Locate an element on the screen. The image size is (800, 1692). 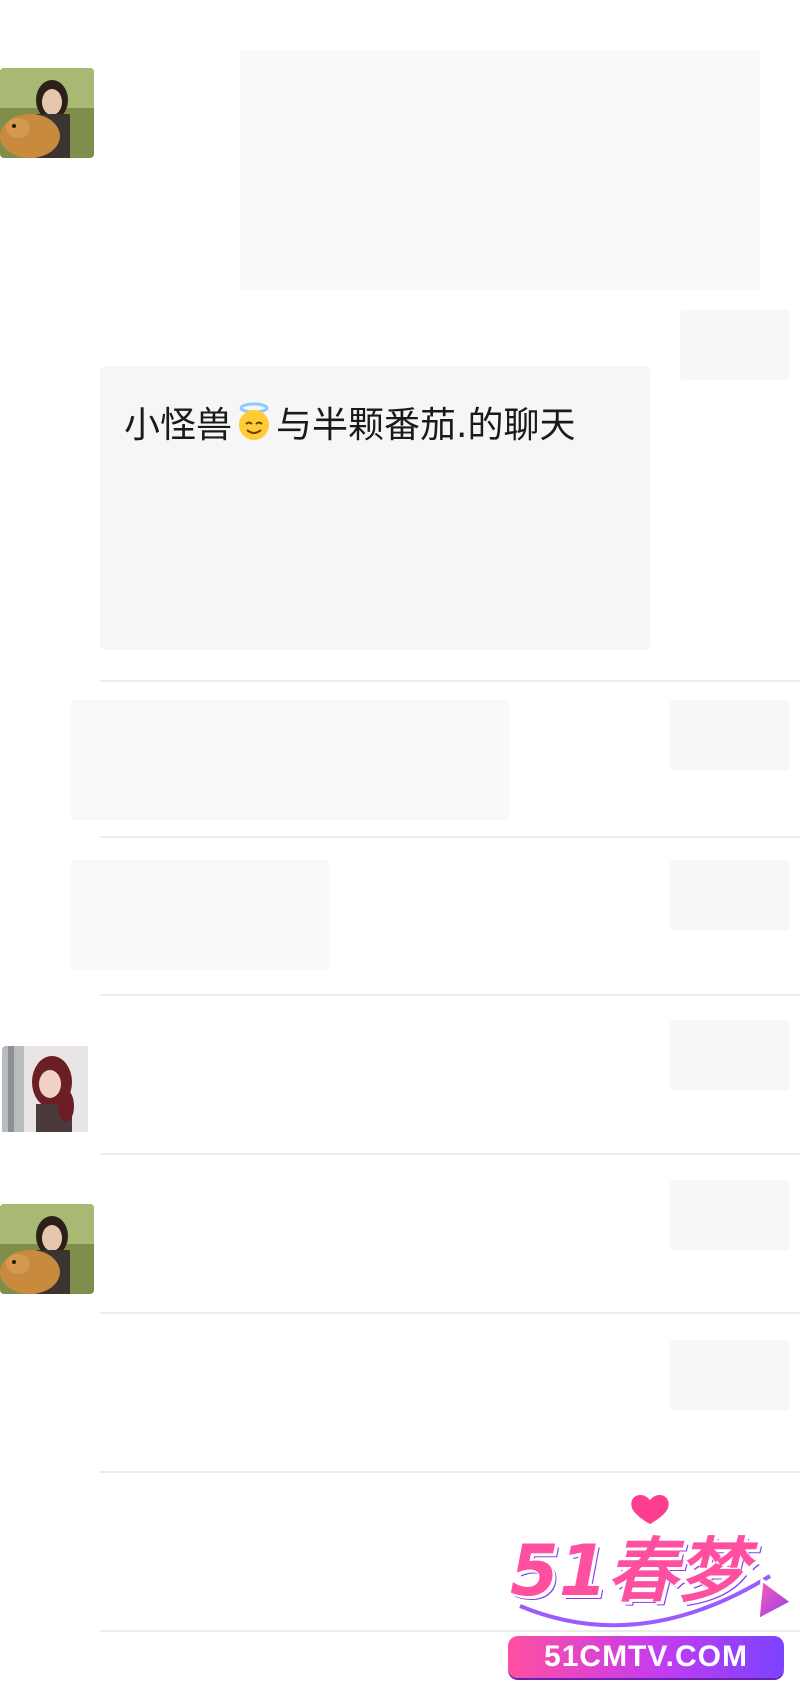
avatar-girl-red-hair is located at coordinates (49, 1091).